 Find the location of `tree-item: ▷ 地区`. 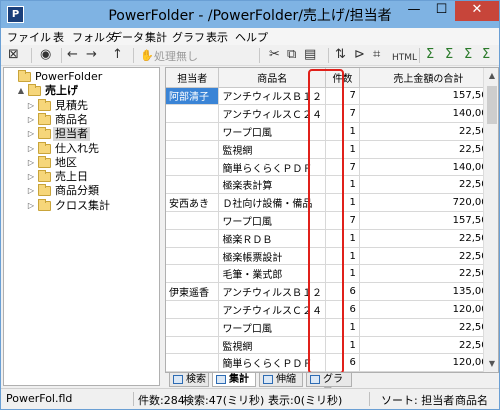

tree-item: ▷ 地区 is located at coordinates (81, 162).